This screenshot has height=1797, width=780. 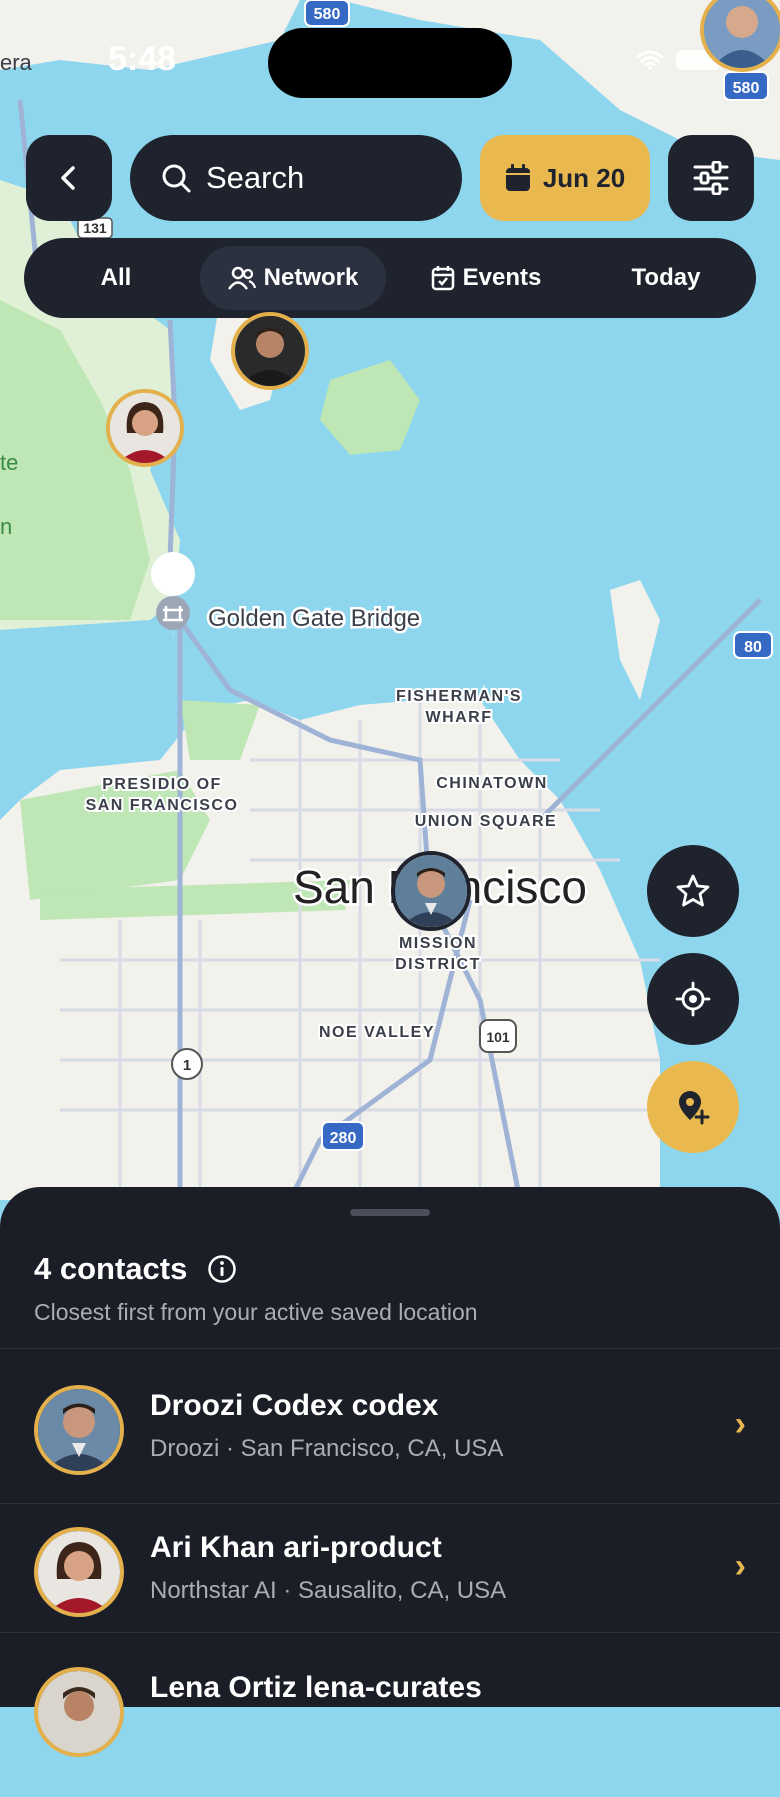 I want to click on tab-today: Today, so click(x=666, y=278).